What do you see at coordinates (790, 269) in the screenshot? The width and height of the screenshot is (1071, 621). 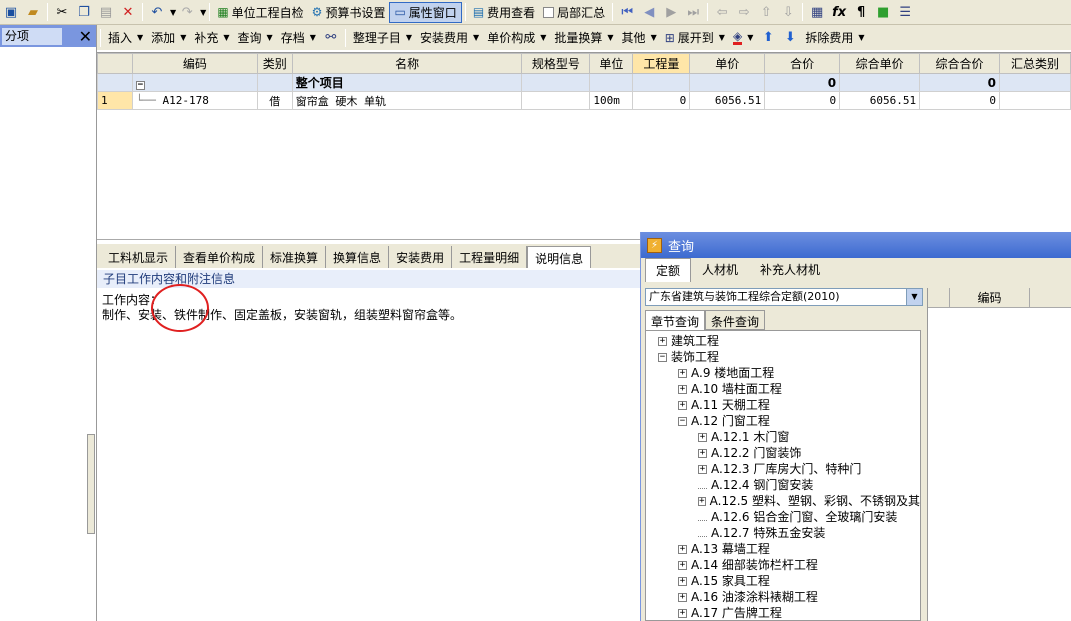 I see `tab-supplement-material: 补充人材机` at bounding box center [790, 269].